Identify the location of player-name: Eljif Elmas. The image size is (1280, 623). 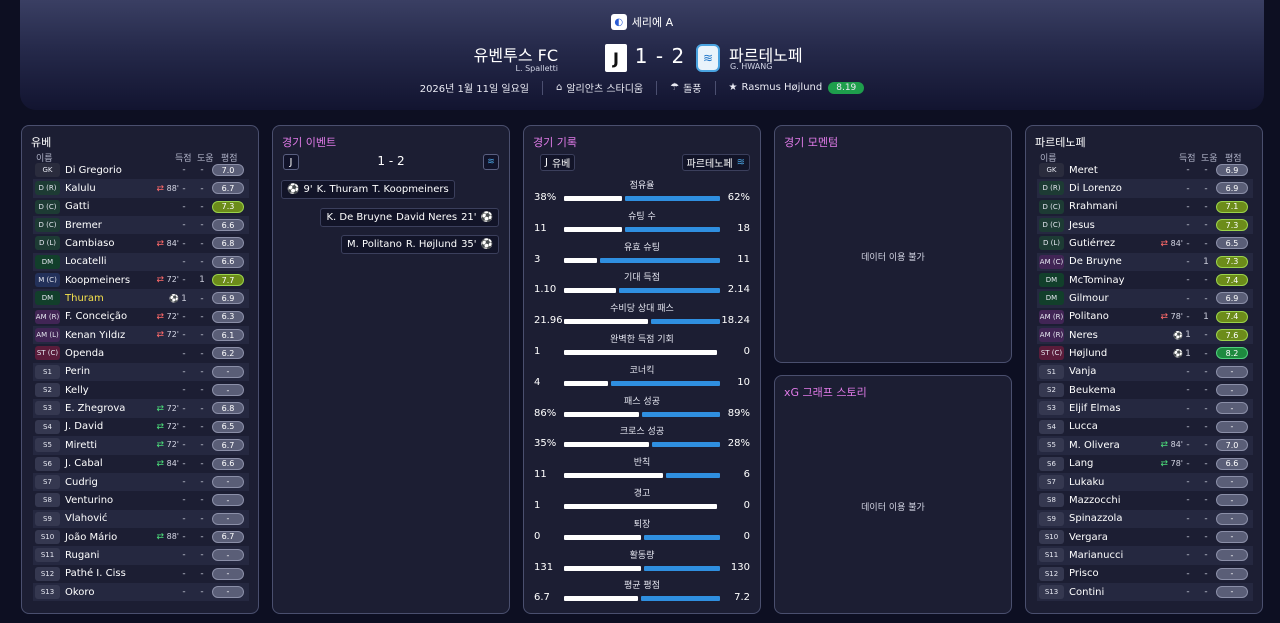
(1095, 408).